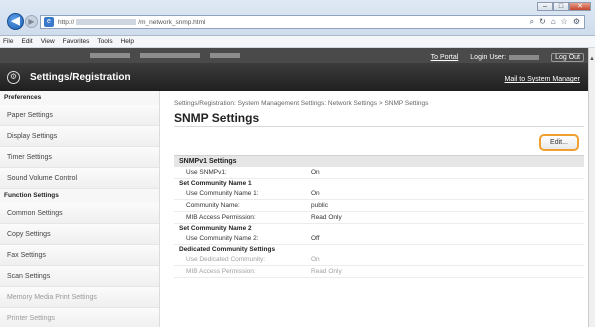 Image resolution: width=595 pixels, height=327 pixels. I want to click on minimize-button: –, so click(545, 6).